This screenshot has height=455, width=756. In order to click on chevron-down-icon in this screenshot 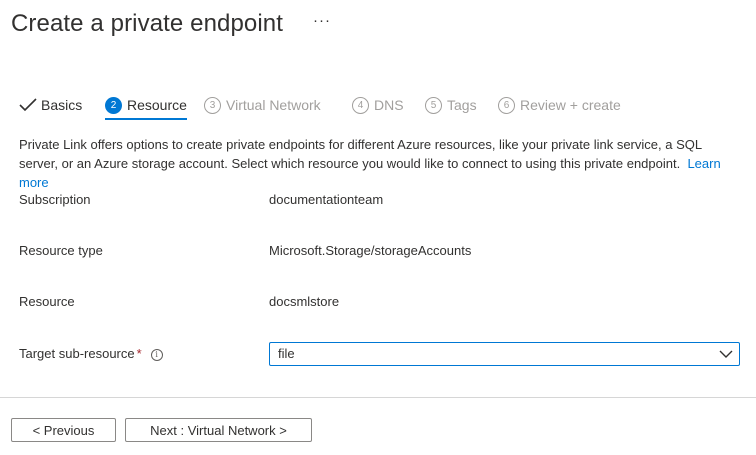, I will do `click(726, 354)`.